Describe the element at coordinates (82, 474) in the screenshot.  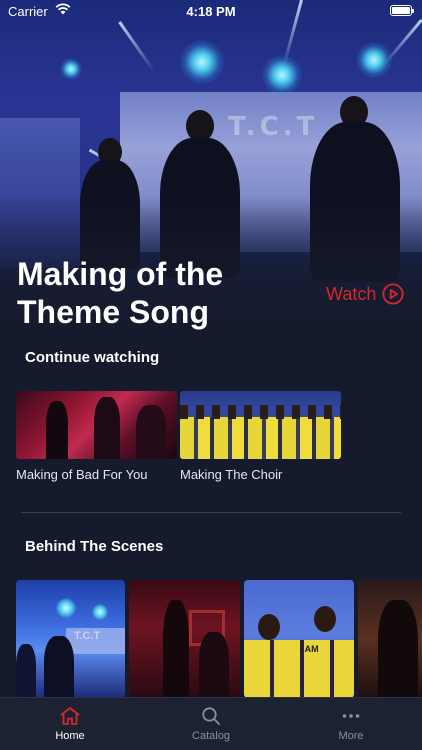
I see `video-title: Making of Bad For You` at that location.